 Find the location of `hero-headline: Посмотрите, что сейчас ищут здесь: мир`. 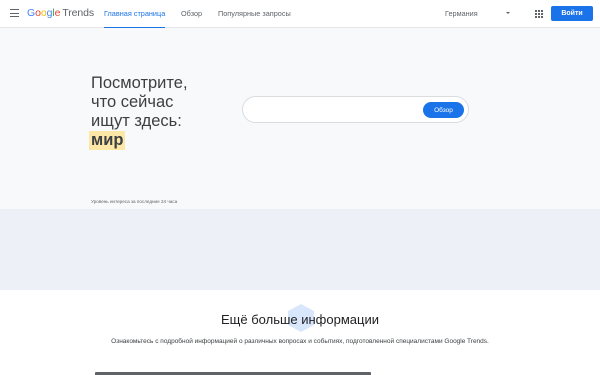

hero-headline: Посмотрите, что сейчас ищут здесь: мир is located at coordinates (150, 112).